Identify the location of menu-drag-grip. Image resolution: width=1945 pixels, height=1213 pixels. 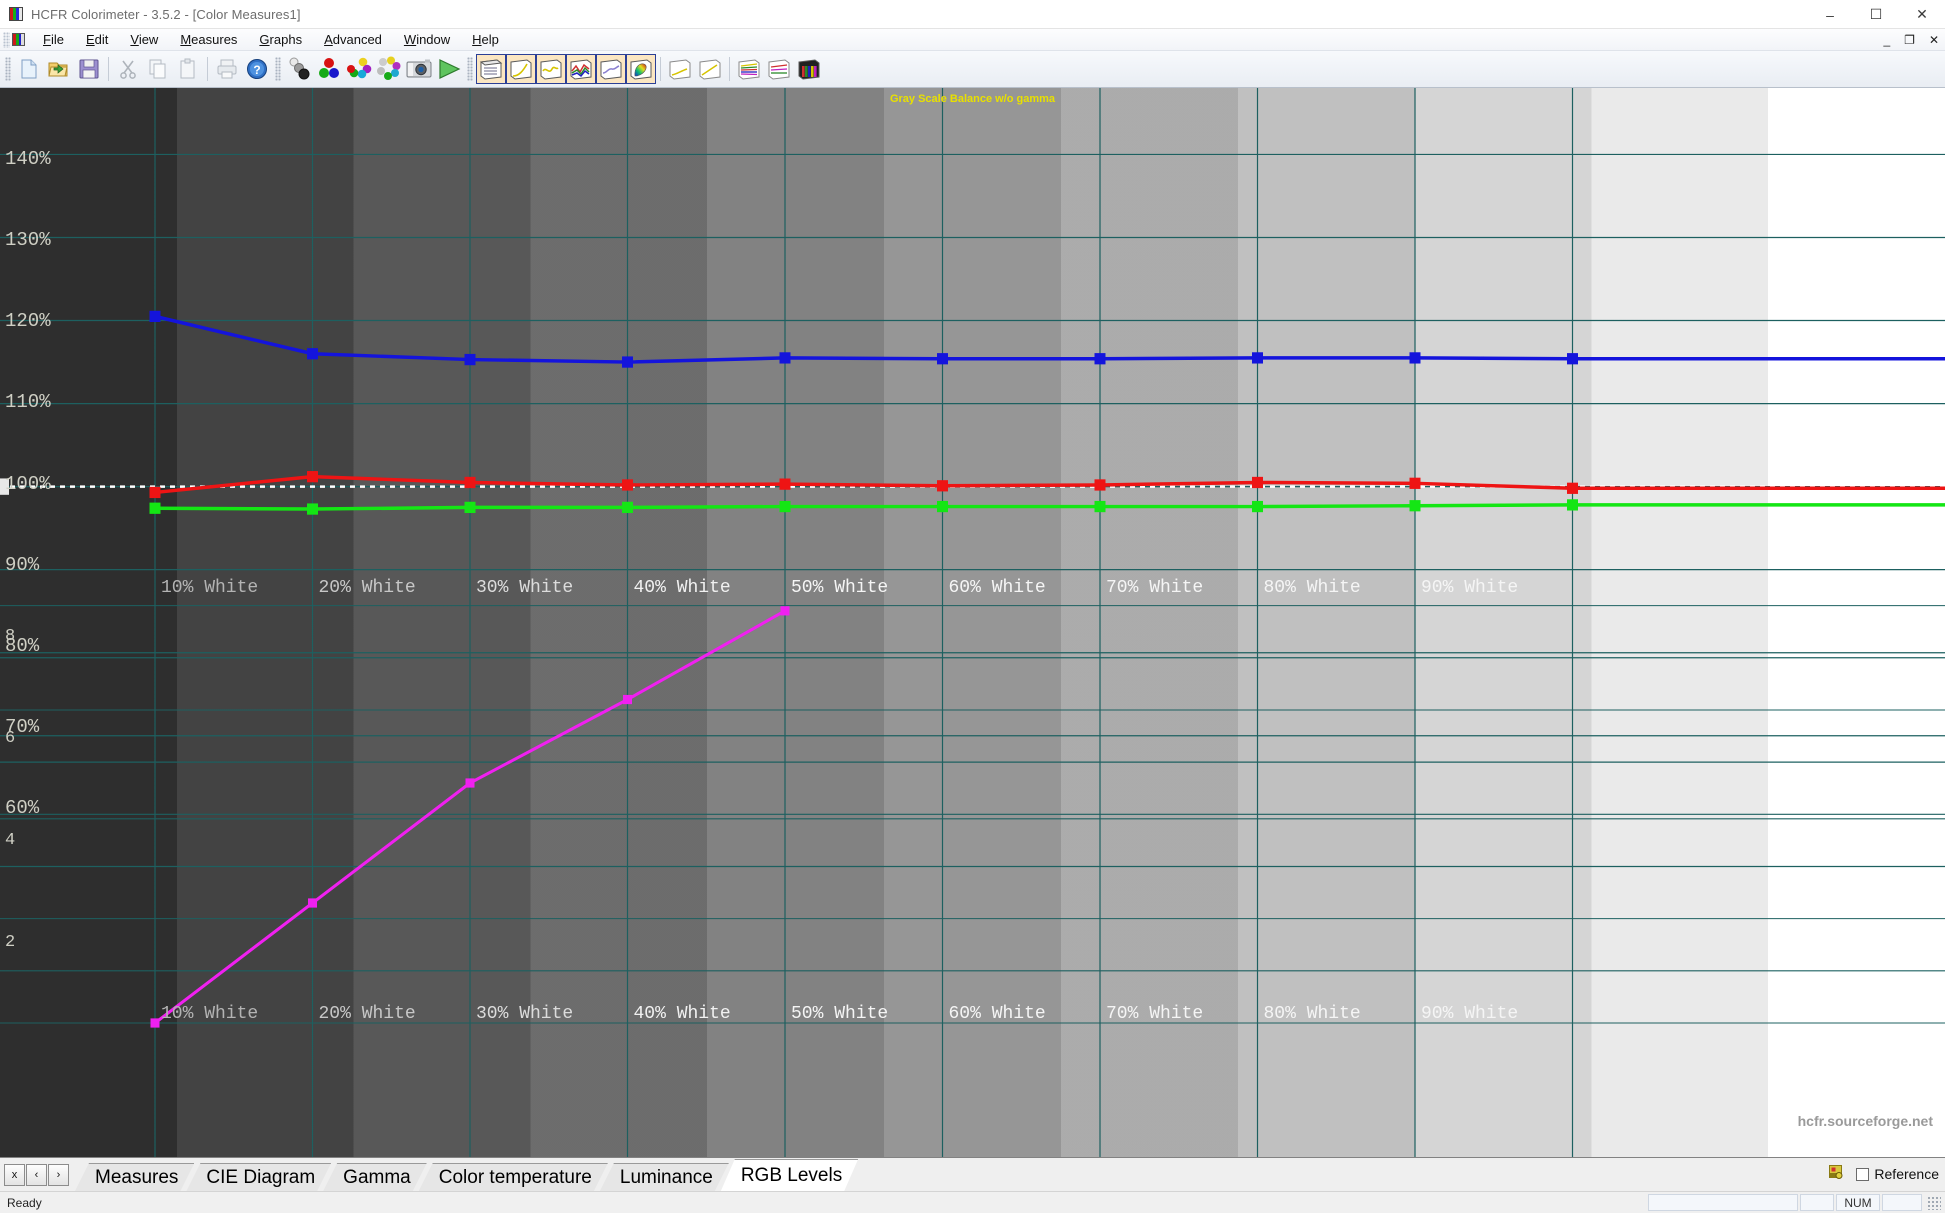
(6, 39).